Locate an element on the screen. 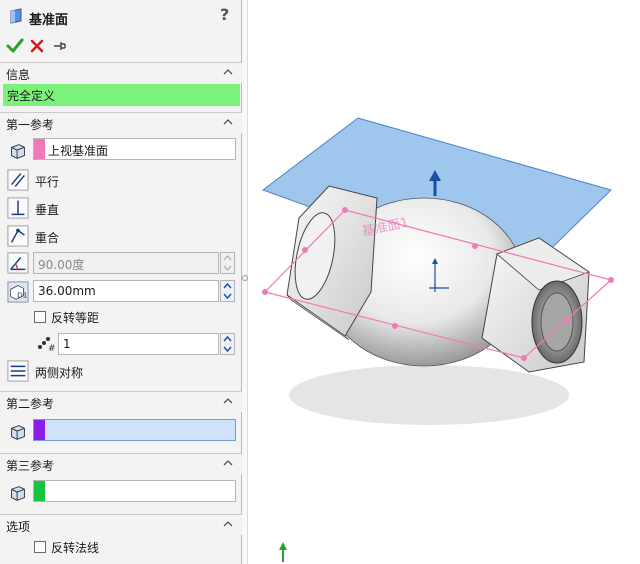  section-info-label: 信息 is located at coordinates (18, 75).